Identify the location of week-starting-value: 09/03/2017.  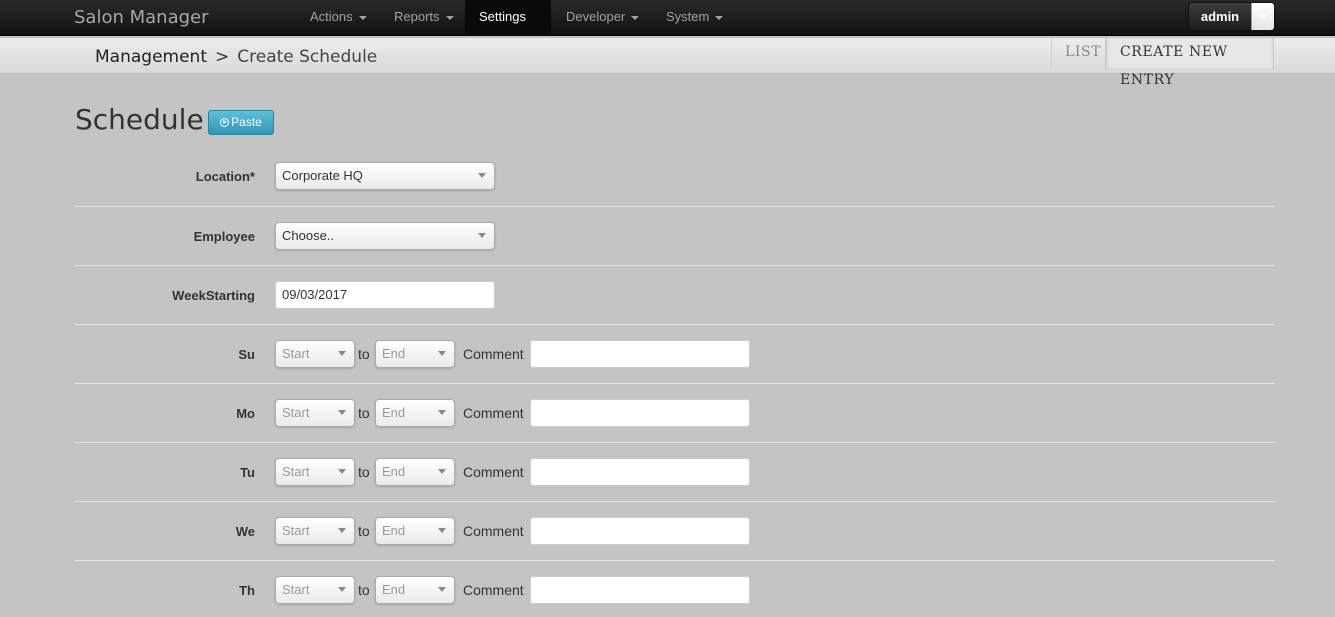
(315, 294).